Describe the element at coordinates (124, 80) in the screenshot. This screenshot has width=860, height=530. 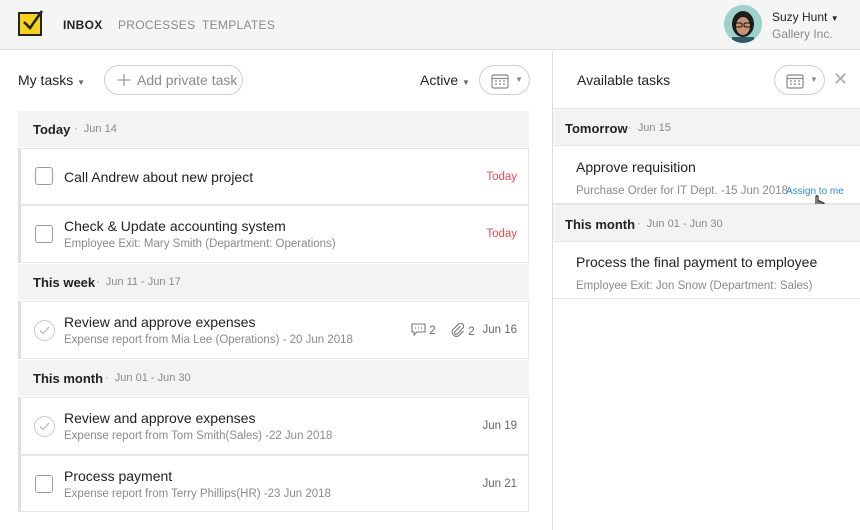
I see `plus-icon` at that location.